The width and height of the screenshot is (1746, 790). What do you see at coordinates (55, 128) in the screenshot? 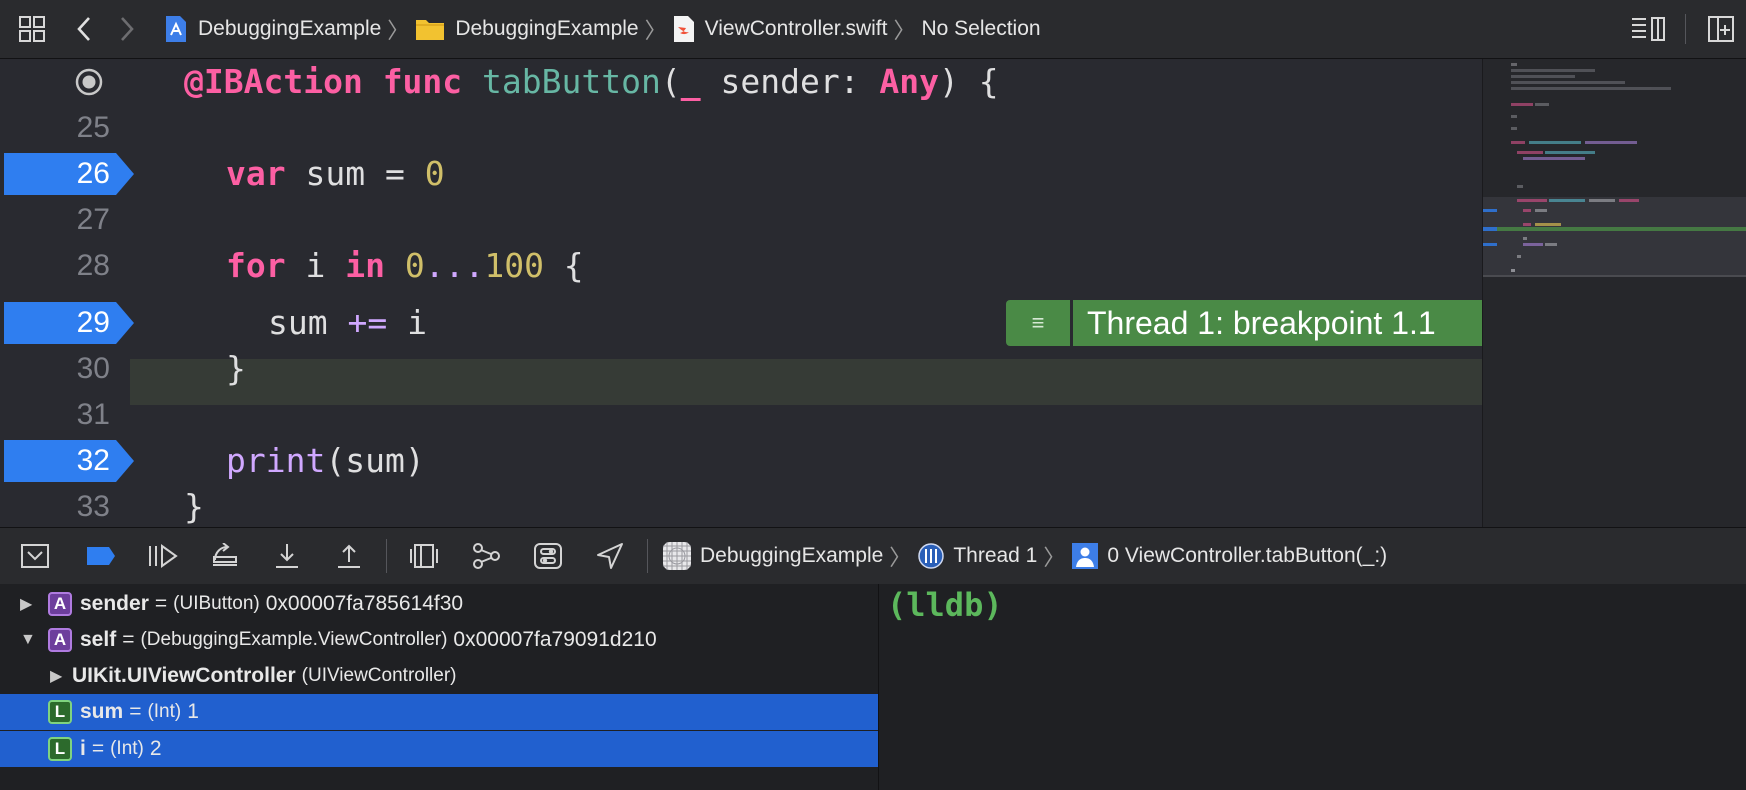
I see `line-number: 25` at bounding box center [55, 128].